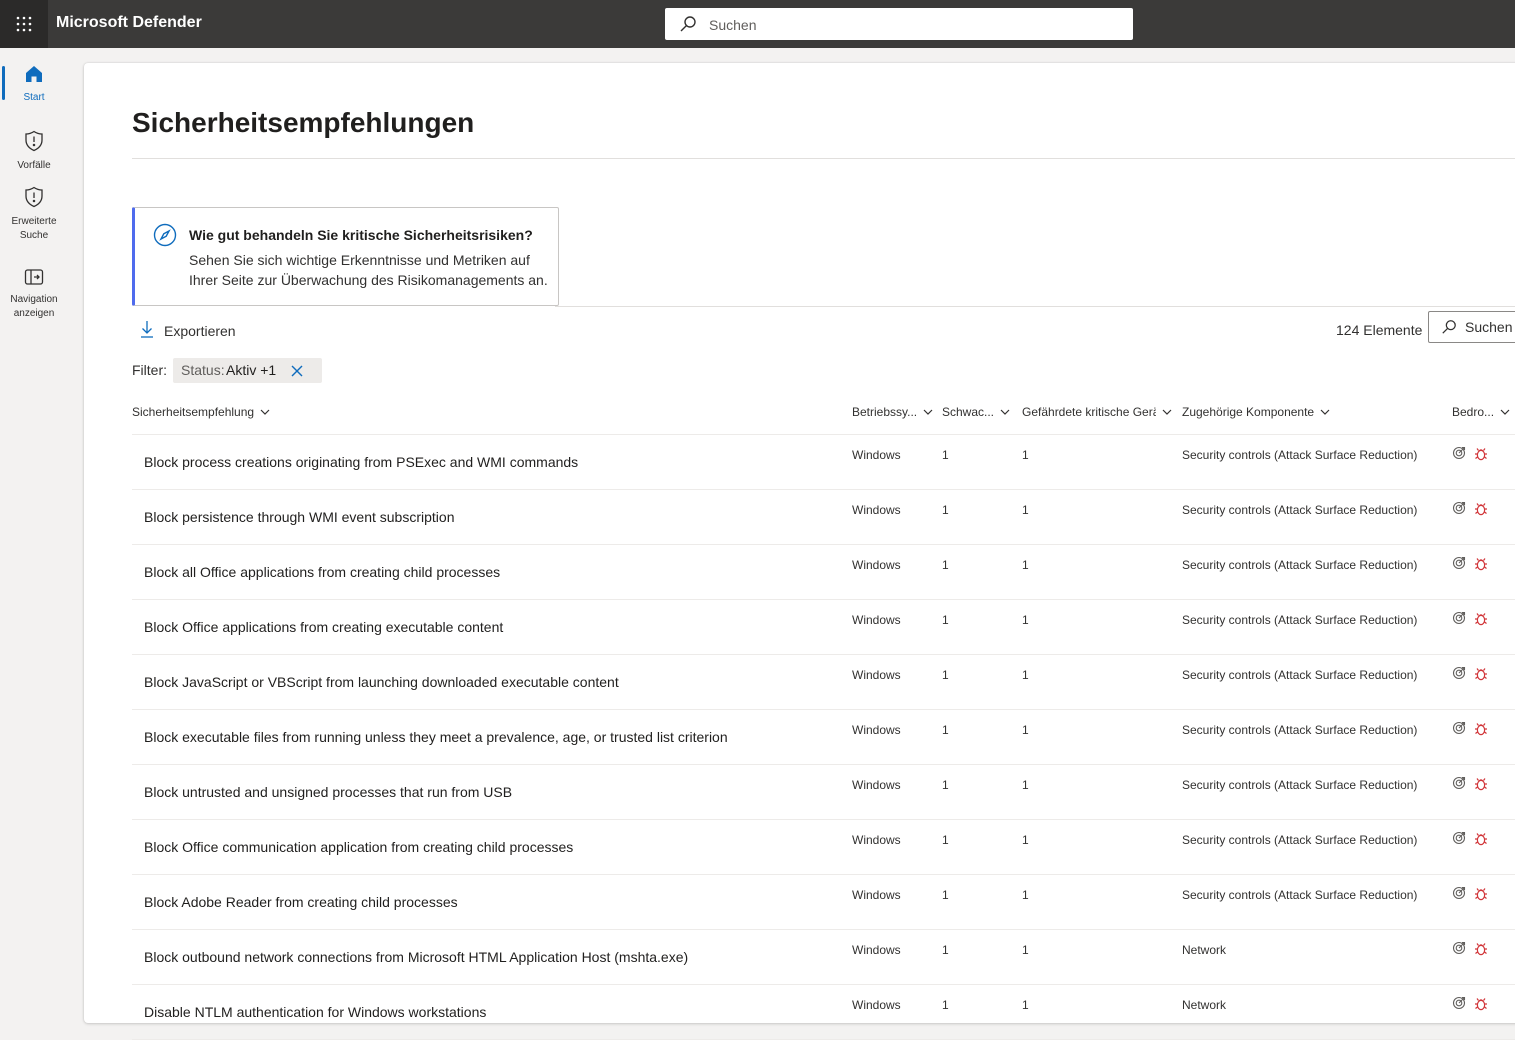 The height and width of the screenshot is (1040, 1515). Describe the element at coordinates (24, 24) in the screenshot. I see `waffle-icon` at that location.